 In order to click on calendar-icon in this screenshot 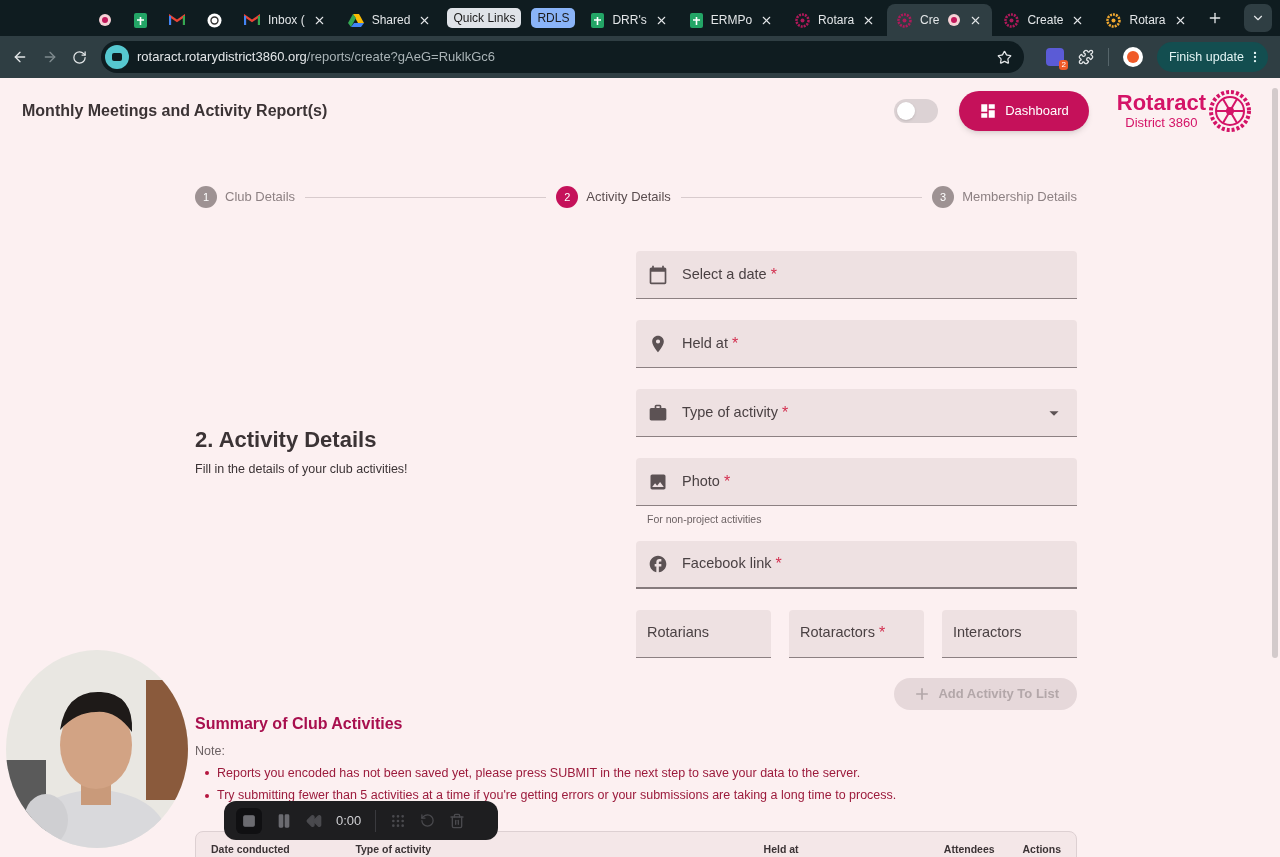, I will do `click(658, 274)`.